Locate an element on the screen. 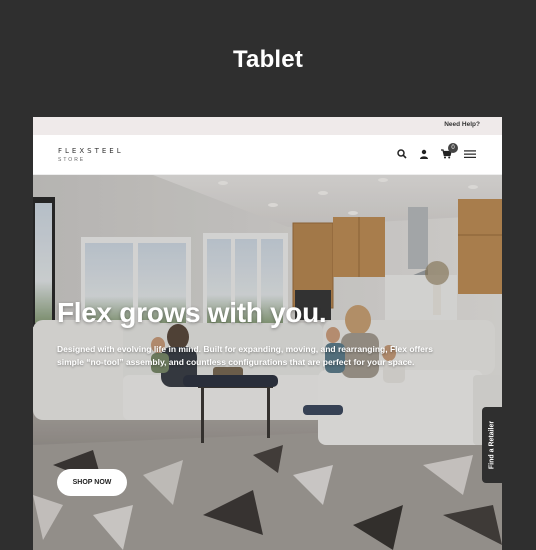 This screenshot has height=550, width=536. header-icons: 0 is located at coordinates (436, 151).